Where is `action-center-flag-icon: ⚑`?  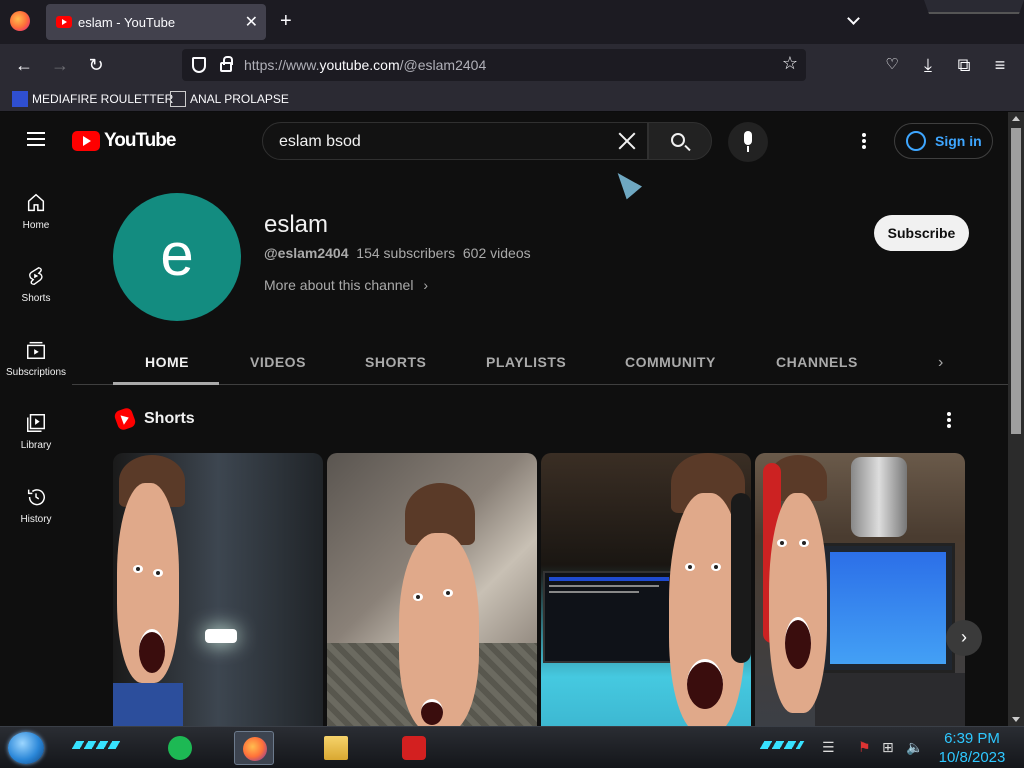 action-center-flag-icon: ⚑ is located at coordinates (864, 747).